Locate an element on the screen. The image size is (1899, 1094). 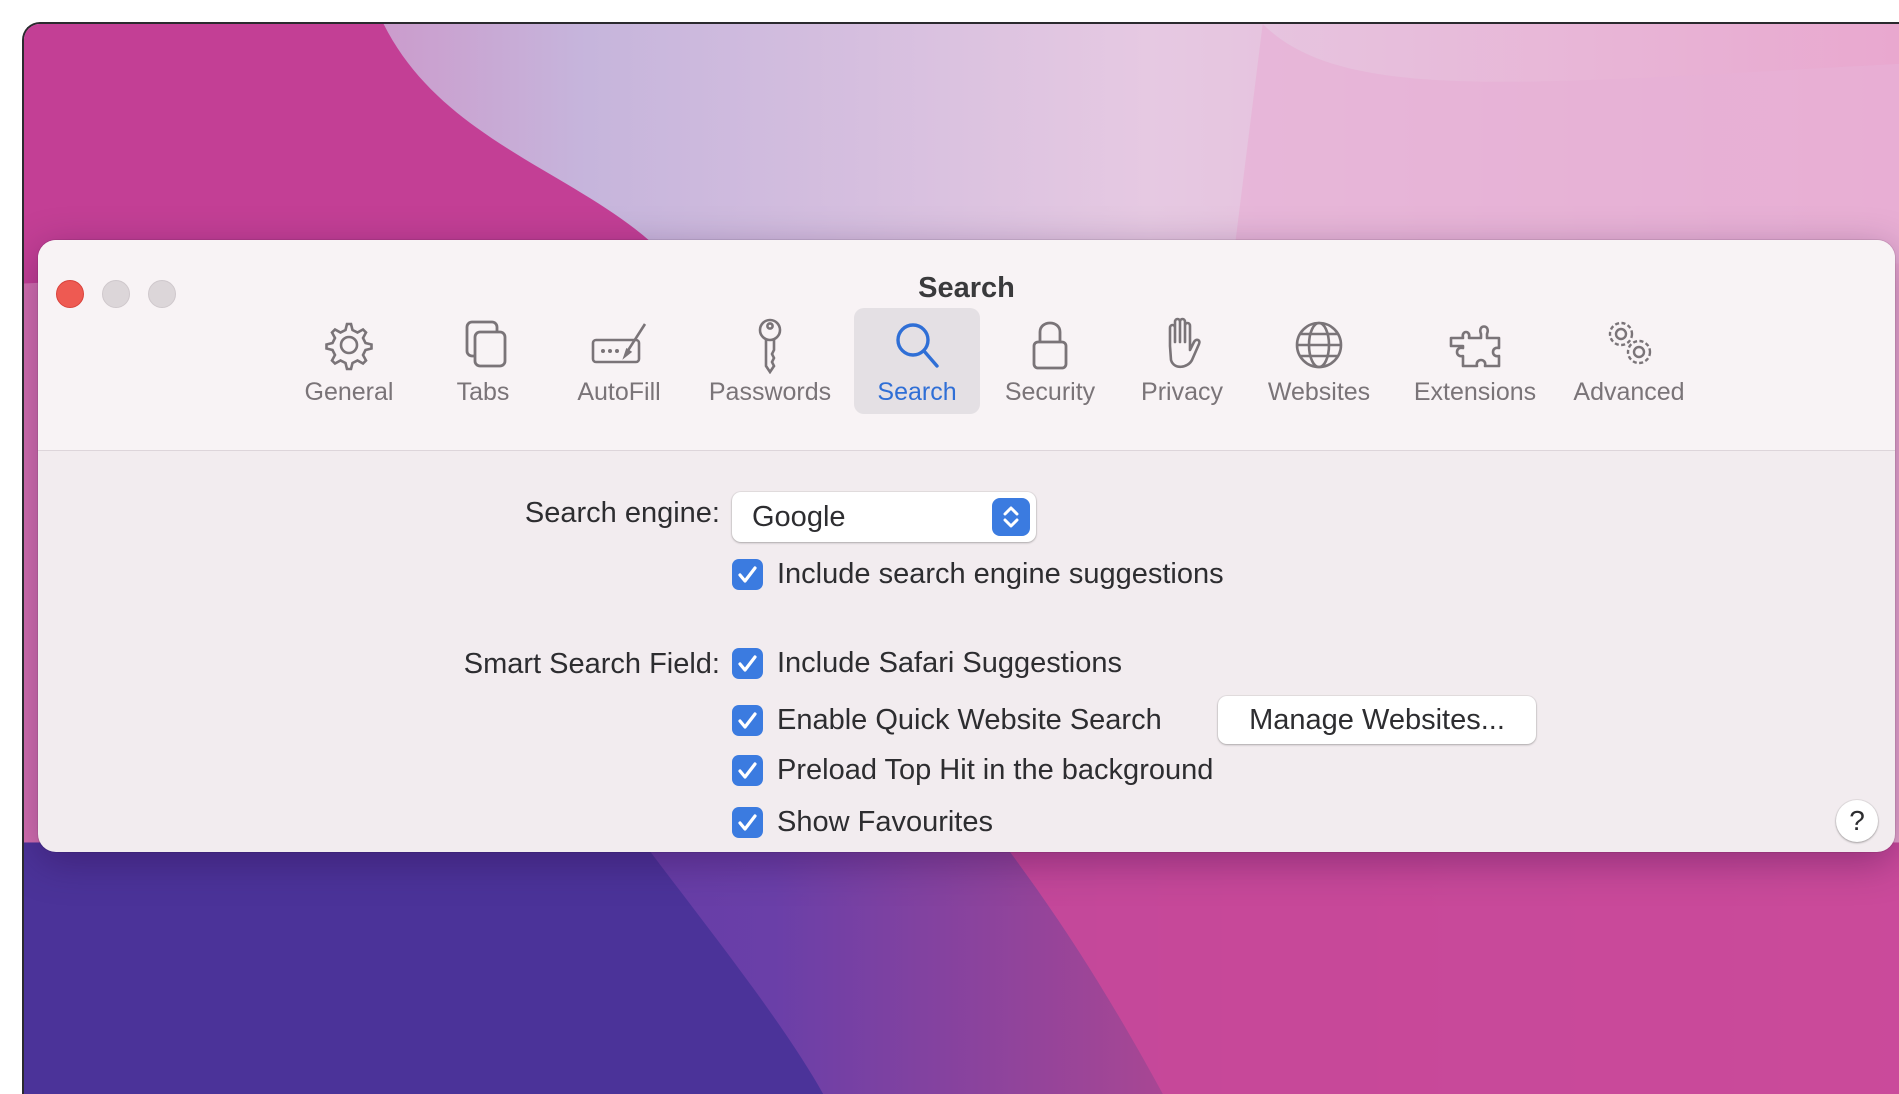
tab-general-label: General is located at coordinates (349, 392).